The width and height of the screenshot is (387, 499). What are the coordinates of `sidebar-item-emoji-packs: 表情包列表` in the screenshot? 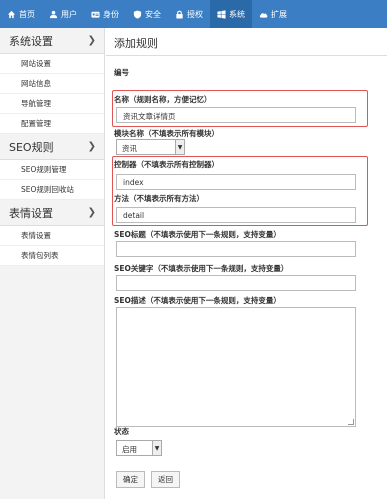 It's located at (52, 256).